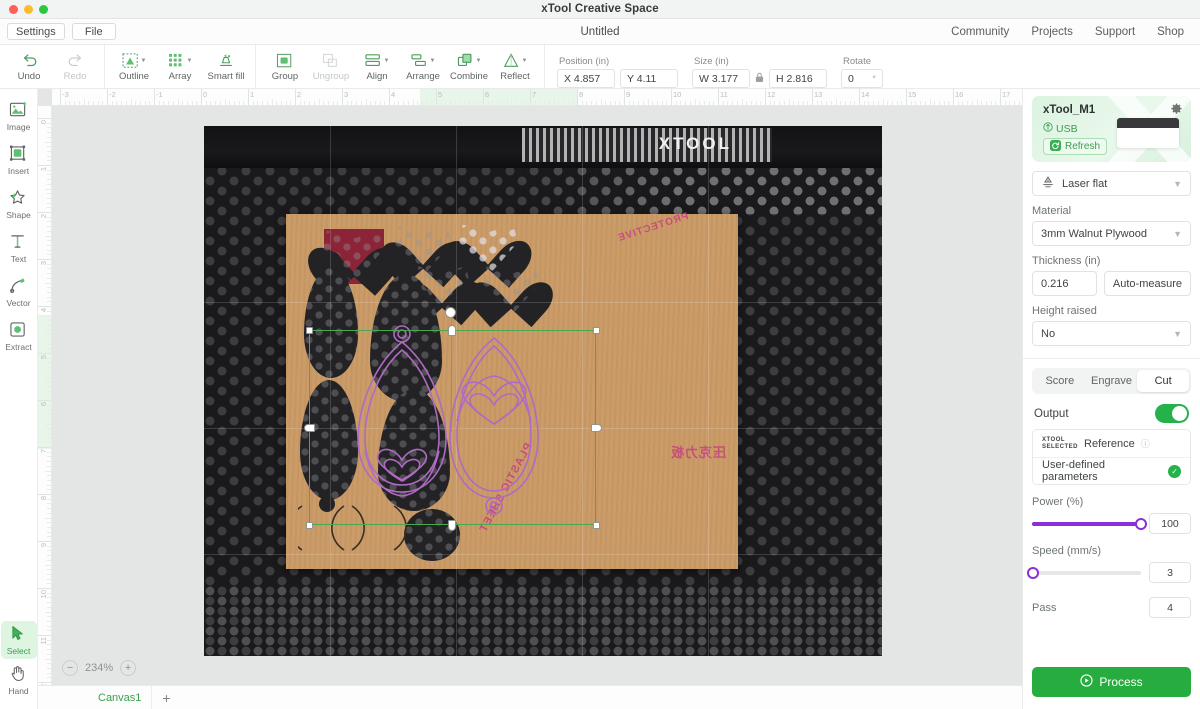  I want to click on outline-button: ▼ Outline, so click(134, 67).